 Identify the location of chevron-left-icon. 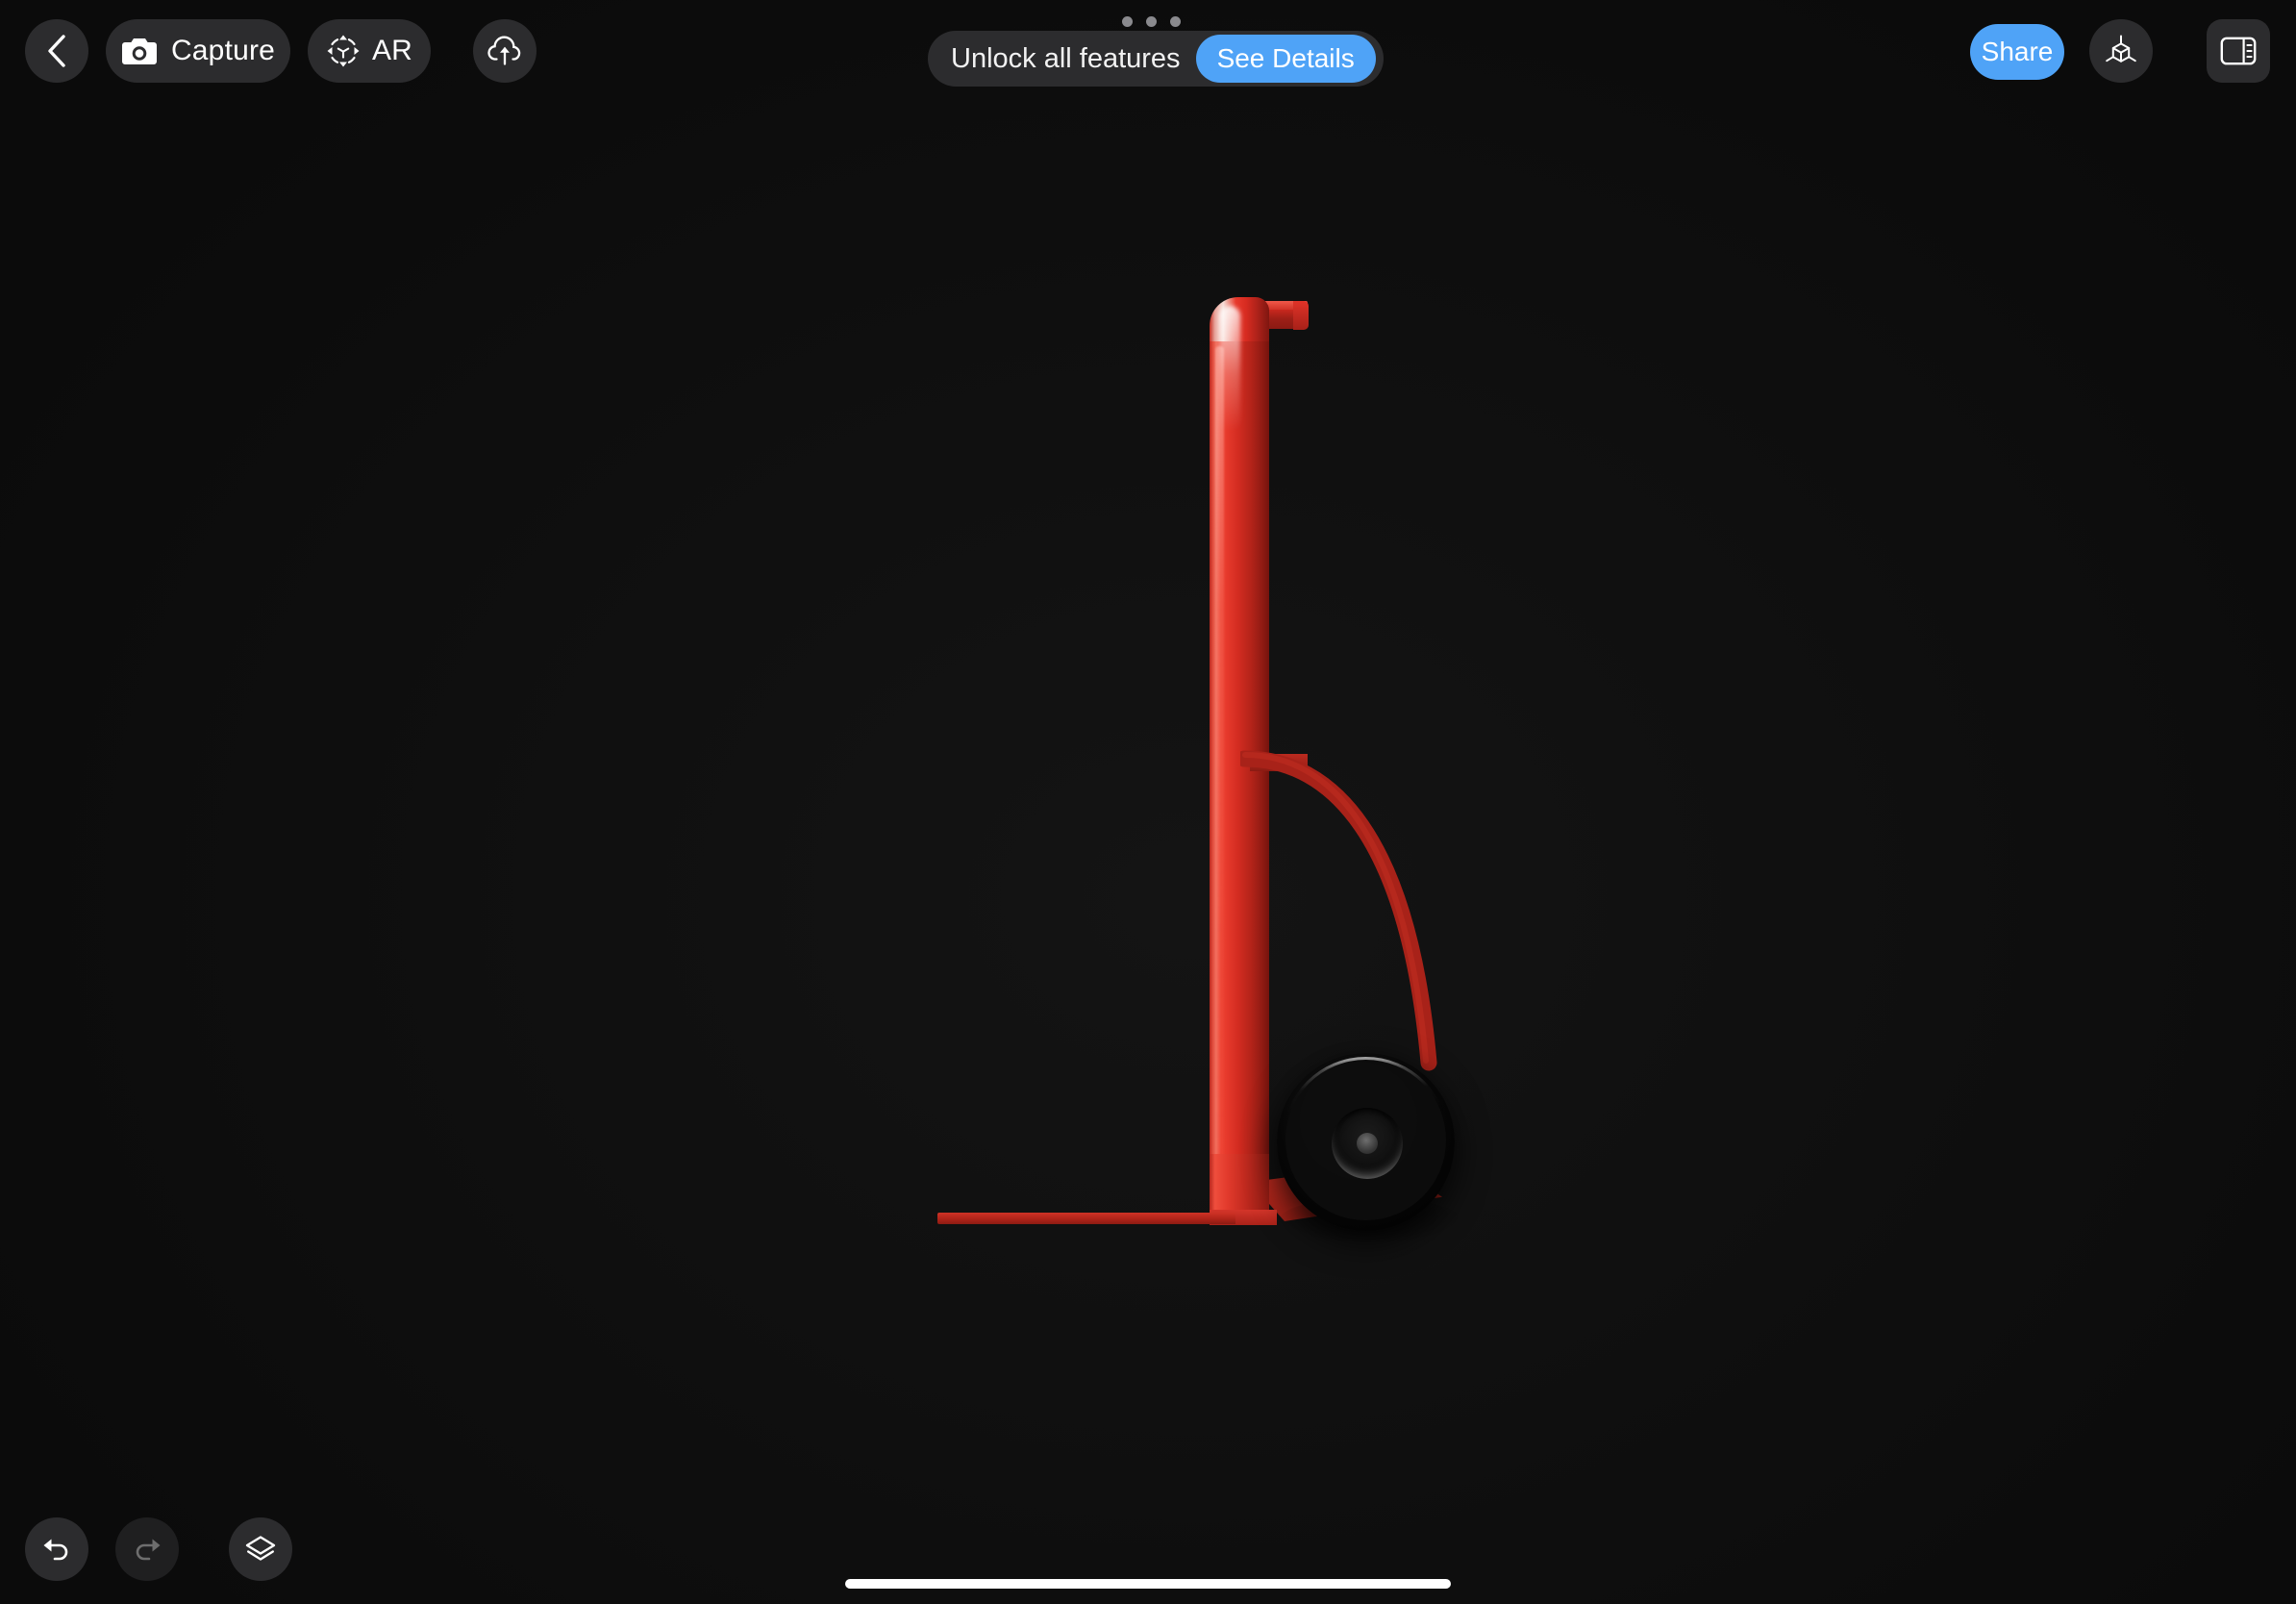
(56, 51).